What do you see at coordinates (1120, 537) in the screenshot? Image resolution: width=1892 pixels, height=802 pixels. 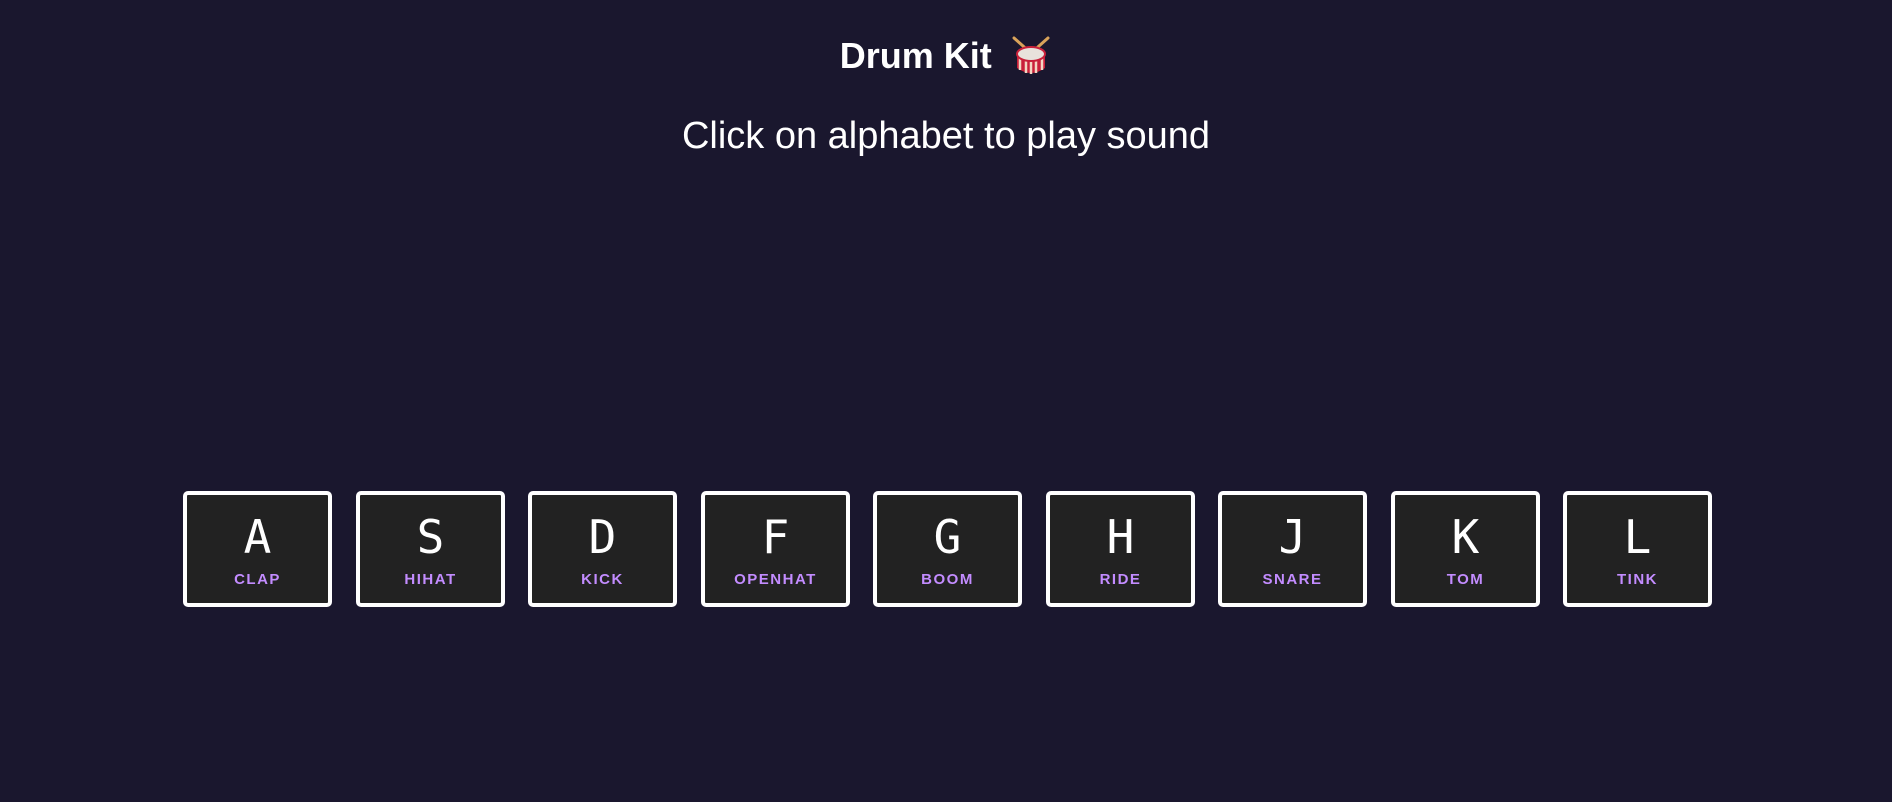 I see `key-letter: H` at bounding box center [1120, 537].